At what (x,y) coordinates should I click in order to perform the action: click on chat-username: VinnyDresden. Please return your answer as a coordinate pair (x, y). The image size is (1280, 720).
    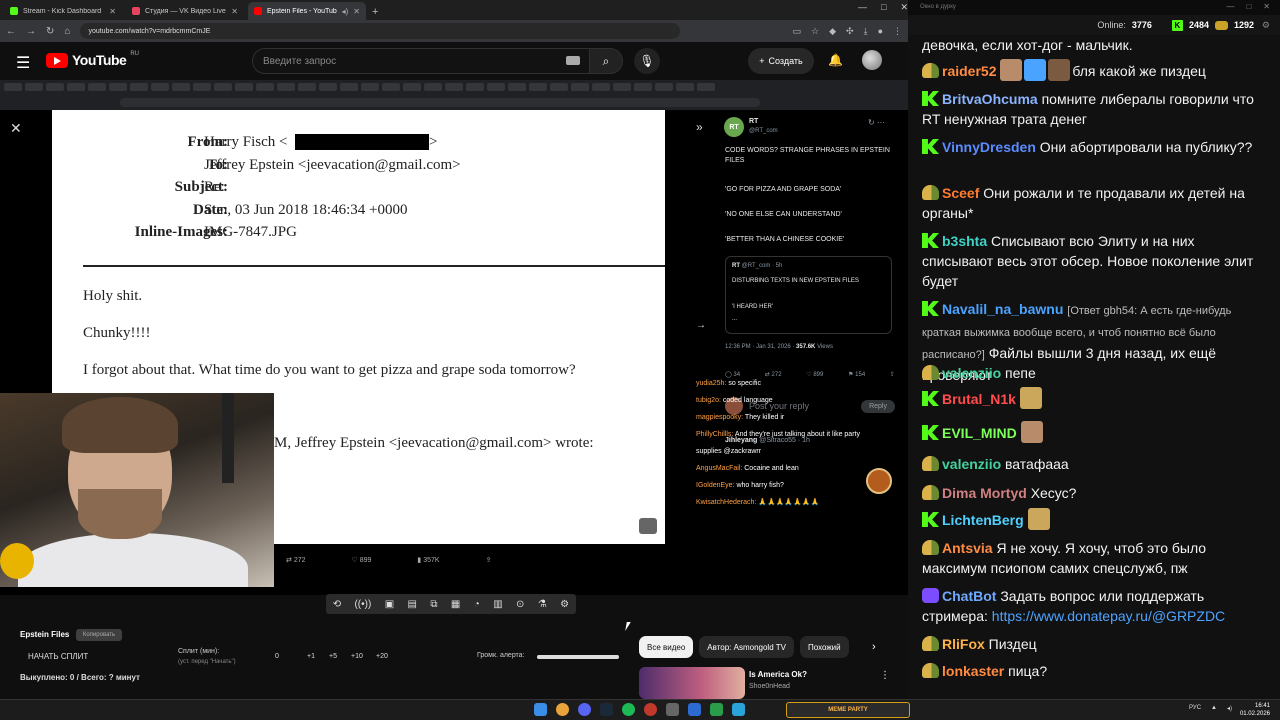
    Looking at the image, I should click on (989, 147).